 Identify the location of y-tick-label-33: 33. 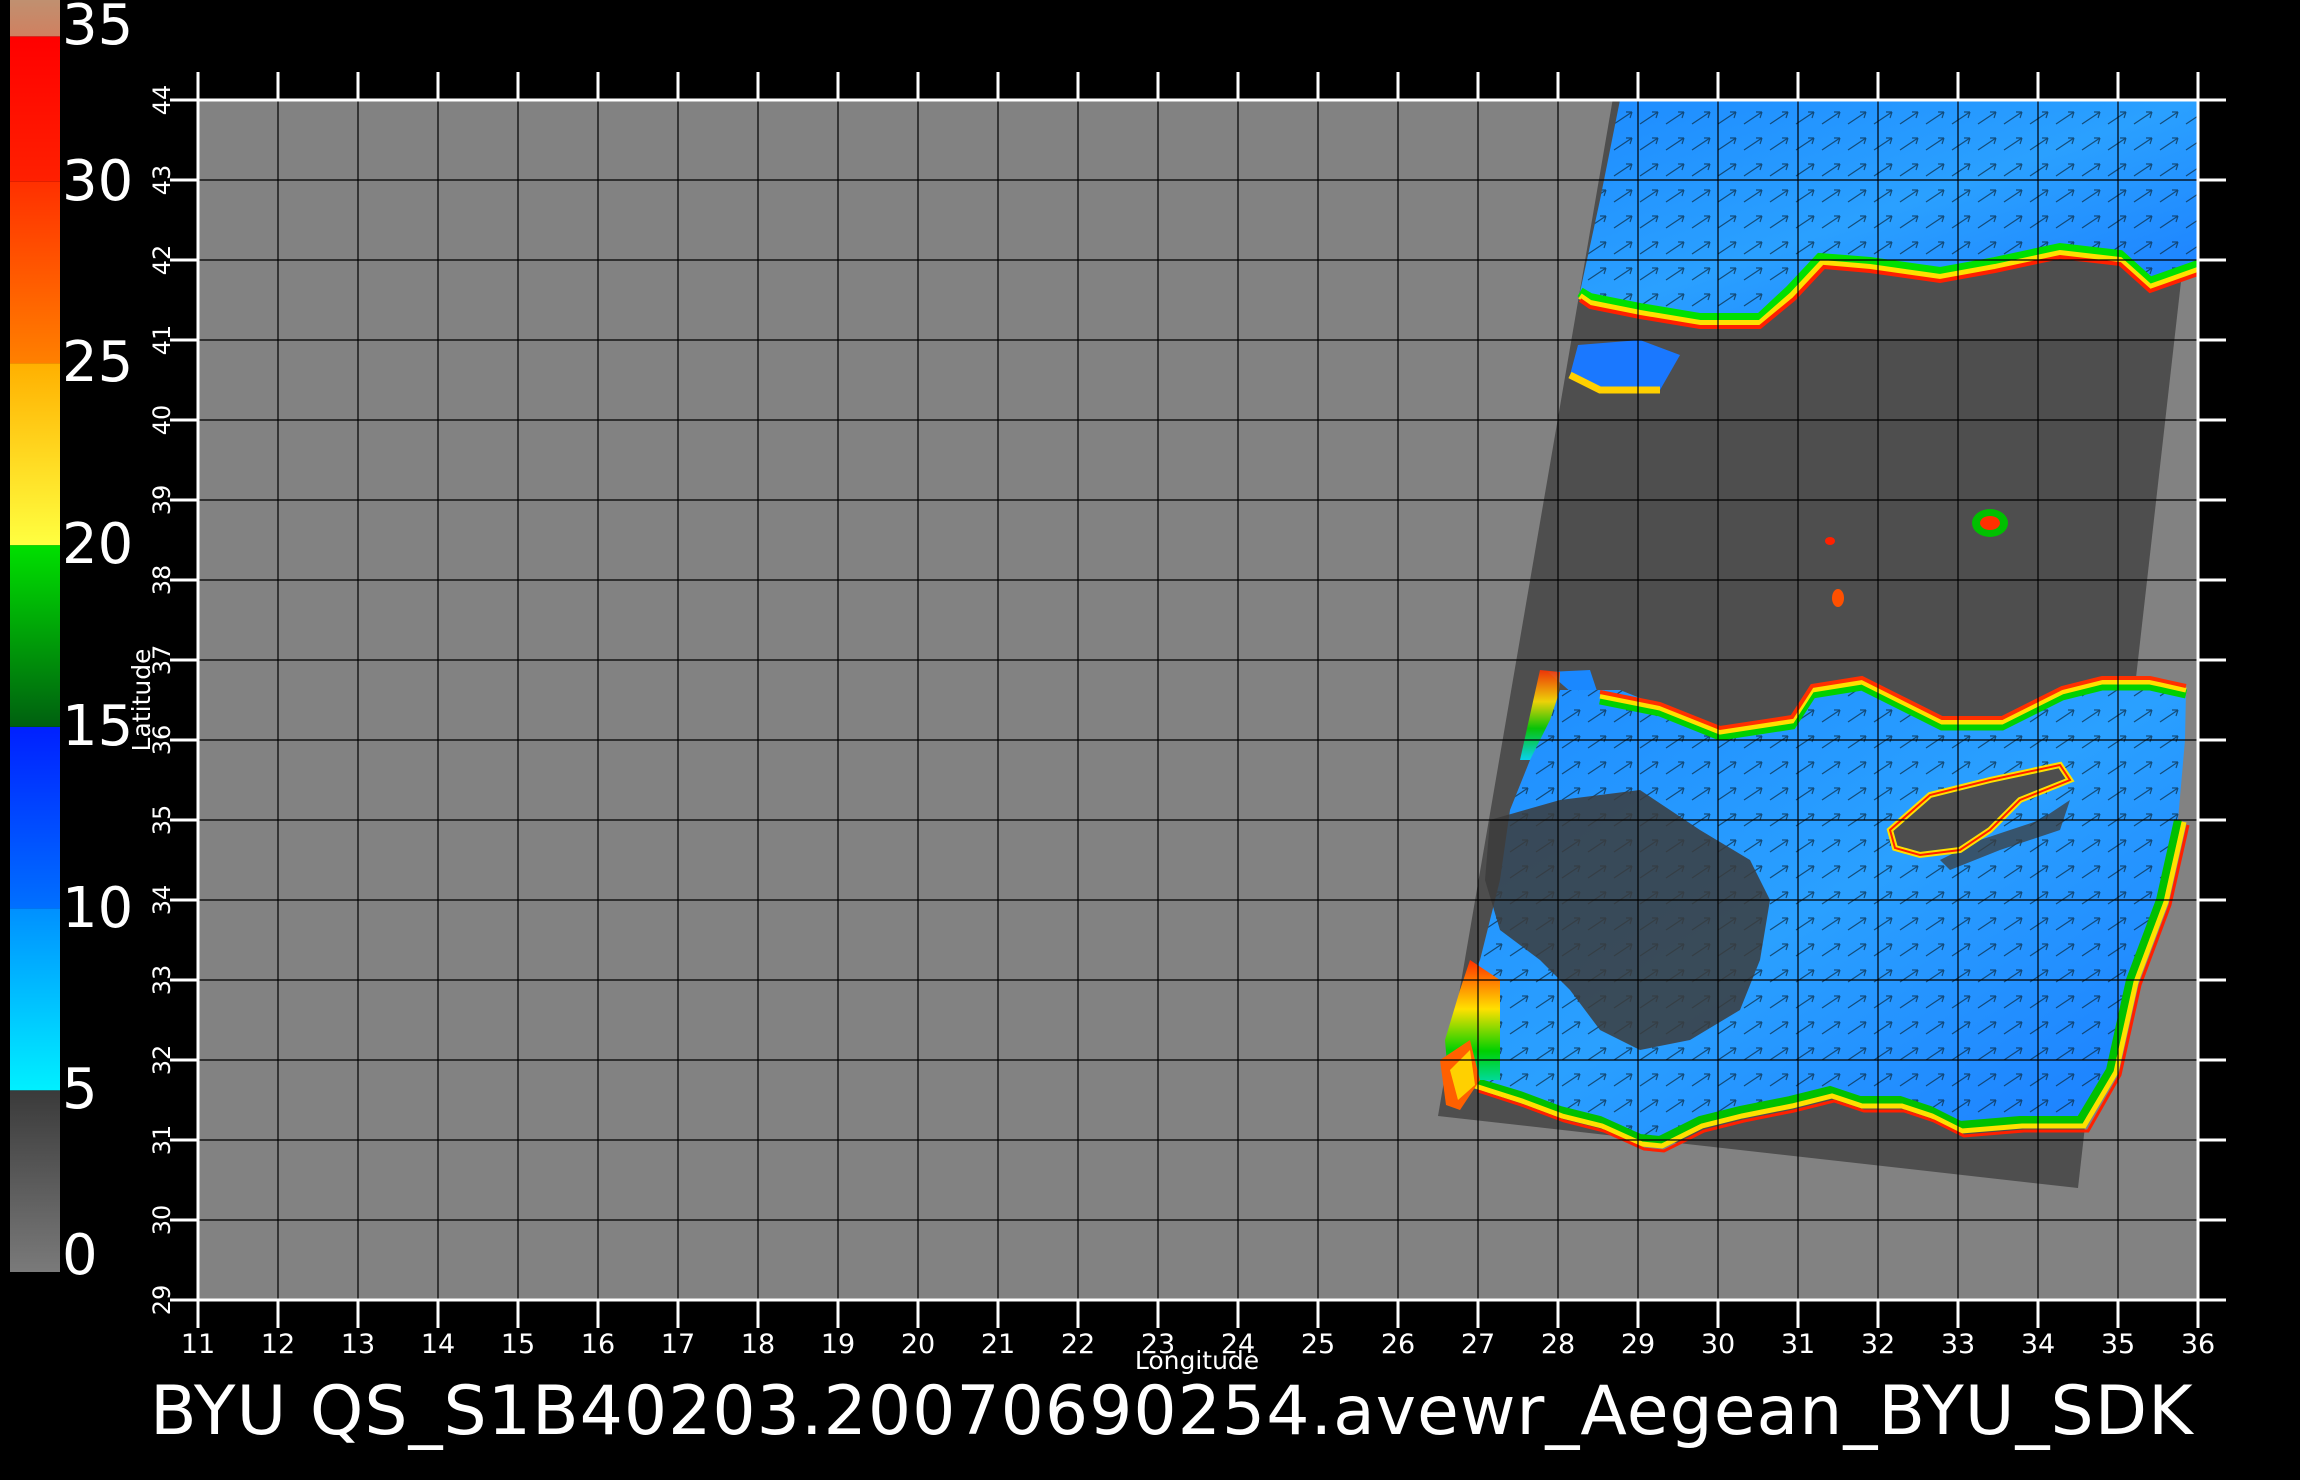
(162, 980).